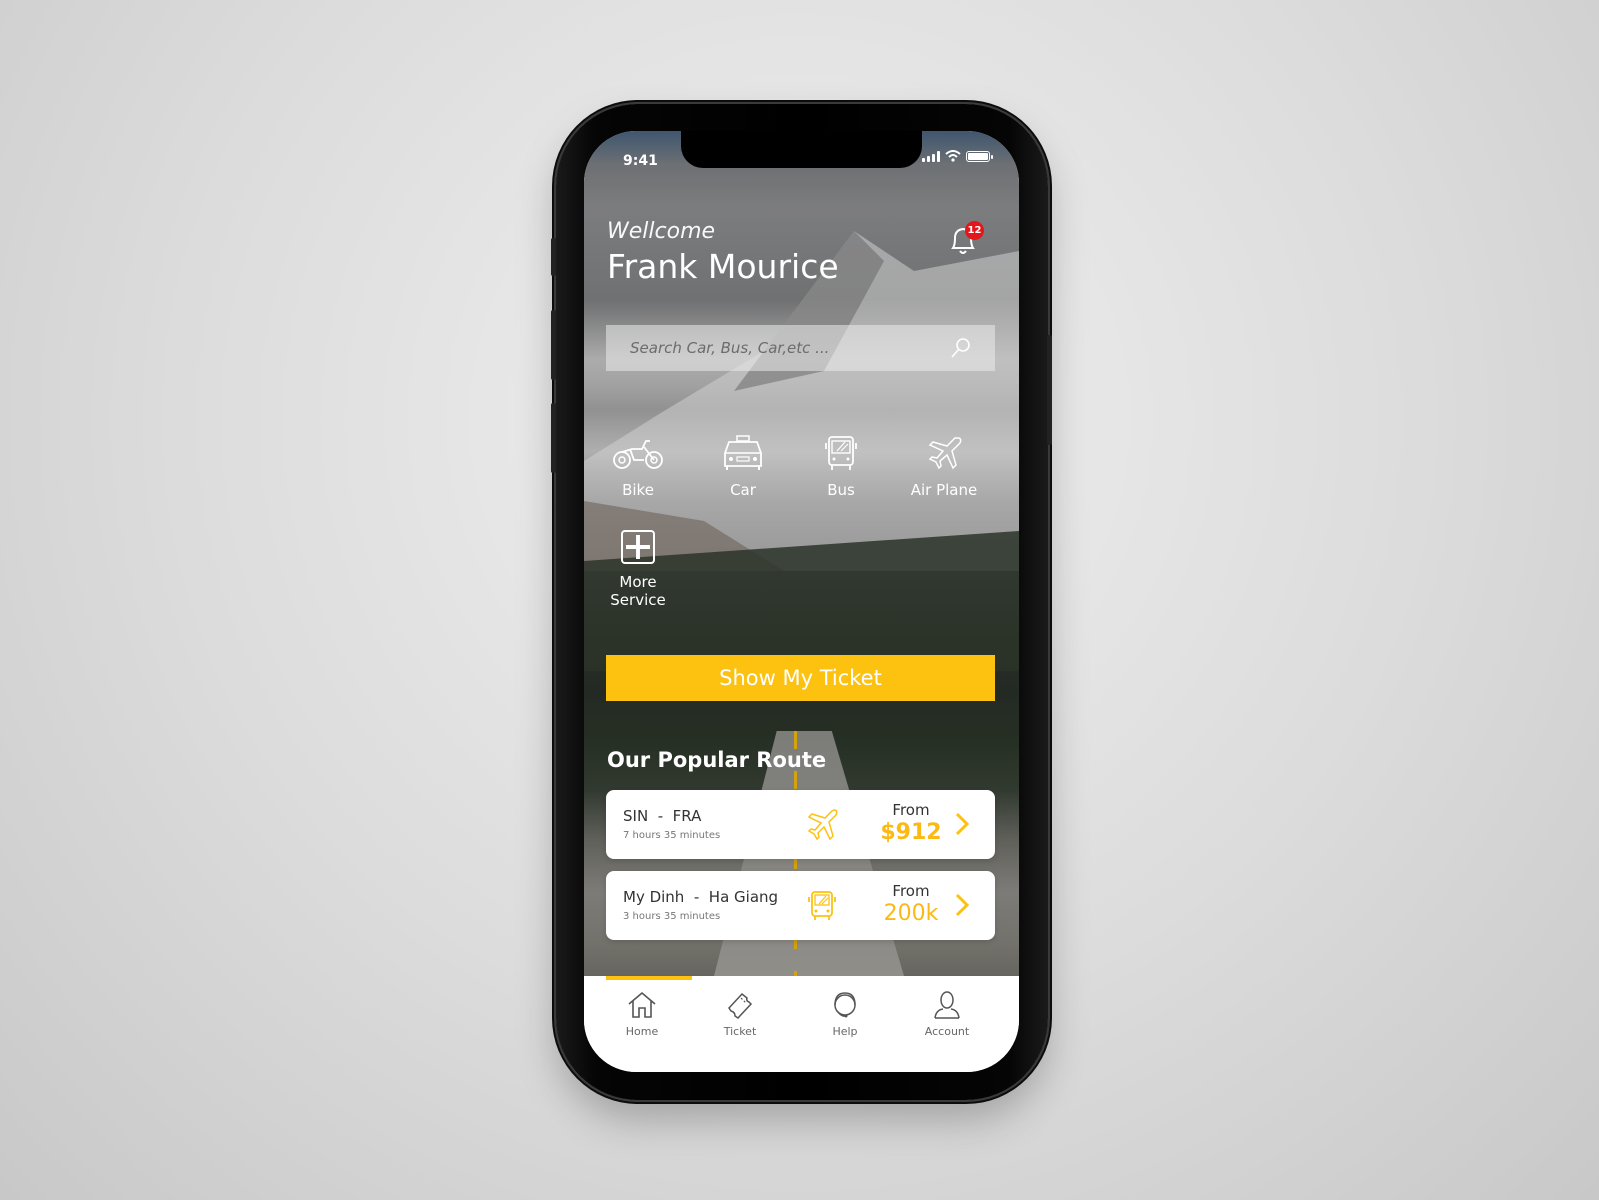 Image resolution: width=1599 pixels, height=1200 pixels. I want to click on tab-account: Account, so click(947, 1014).